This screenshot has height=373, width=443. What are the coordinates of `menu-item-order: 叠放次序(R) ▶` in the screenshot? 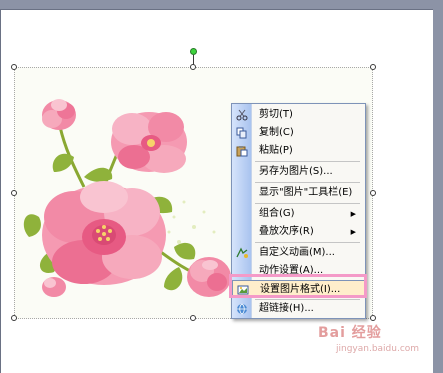 It's located at (298, 232).